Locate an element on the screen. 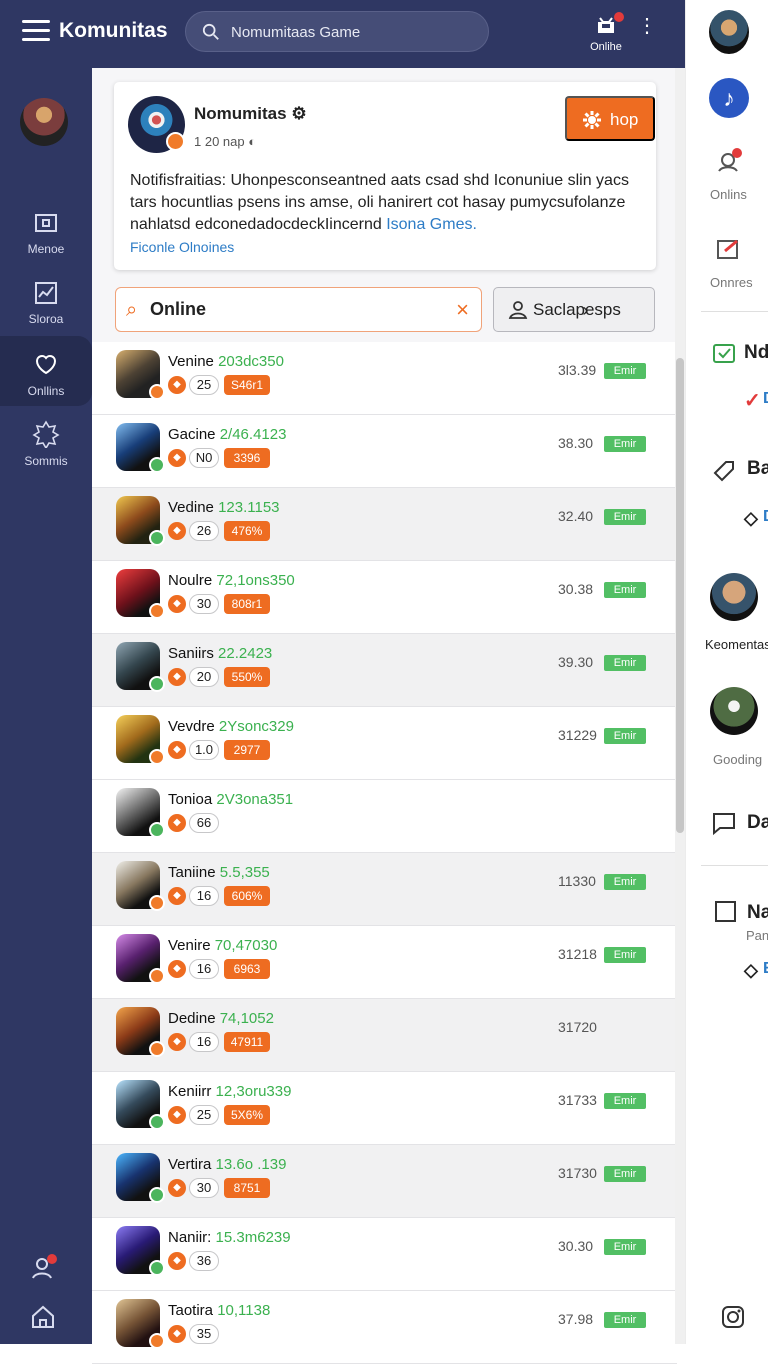 The width and height of the screenshot is (768, 1364). left-sidebar: Menoe Sloroa Onllins Sommis is located at coordinates (46, 706).